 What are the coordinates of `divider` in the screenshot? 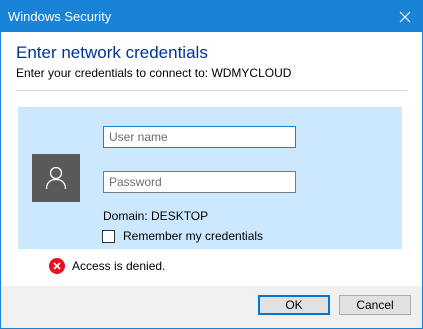 It's located at (211, 90).